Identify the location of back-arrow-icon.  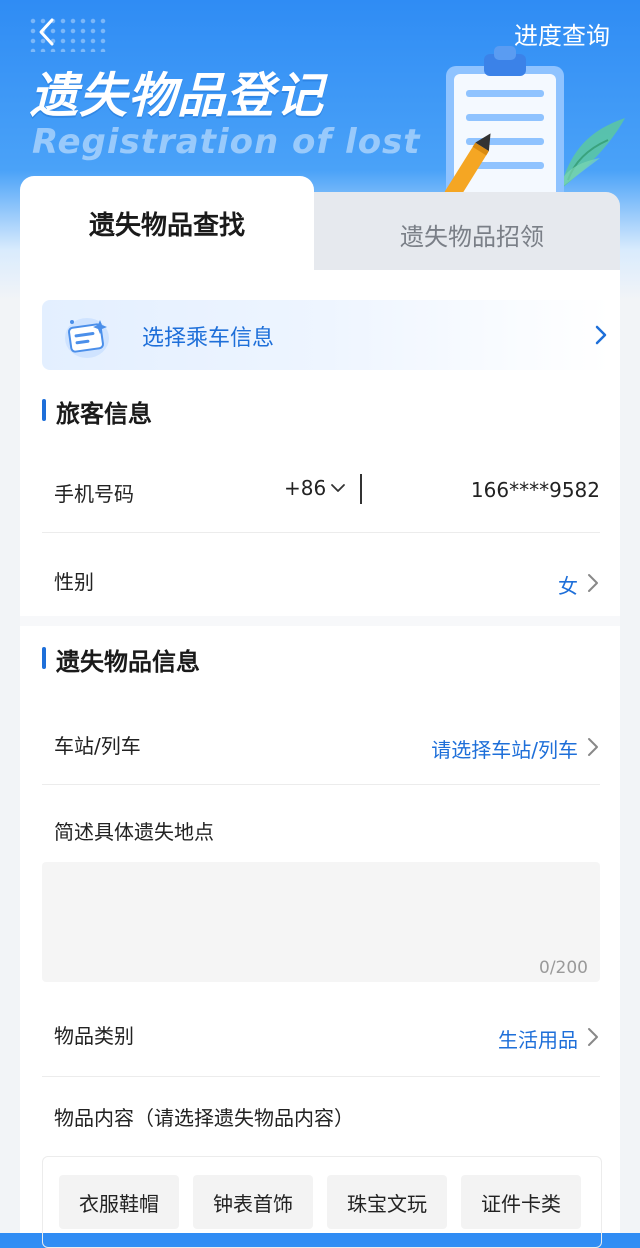
(46, 32).